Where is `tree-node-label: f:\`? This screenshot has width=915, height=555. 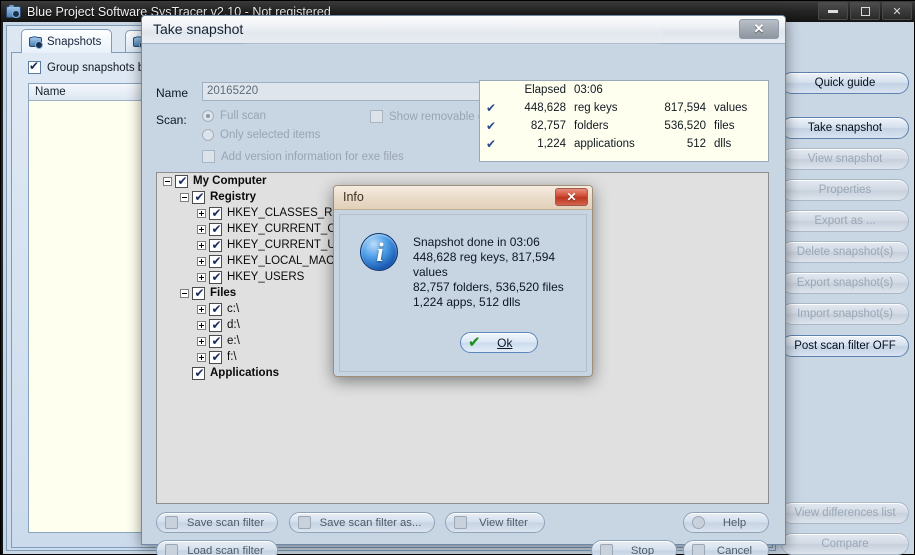
tree-node-label: f:\ is located at coordinates (232, 357).